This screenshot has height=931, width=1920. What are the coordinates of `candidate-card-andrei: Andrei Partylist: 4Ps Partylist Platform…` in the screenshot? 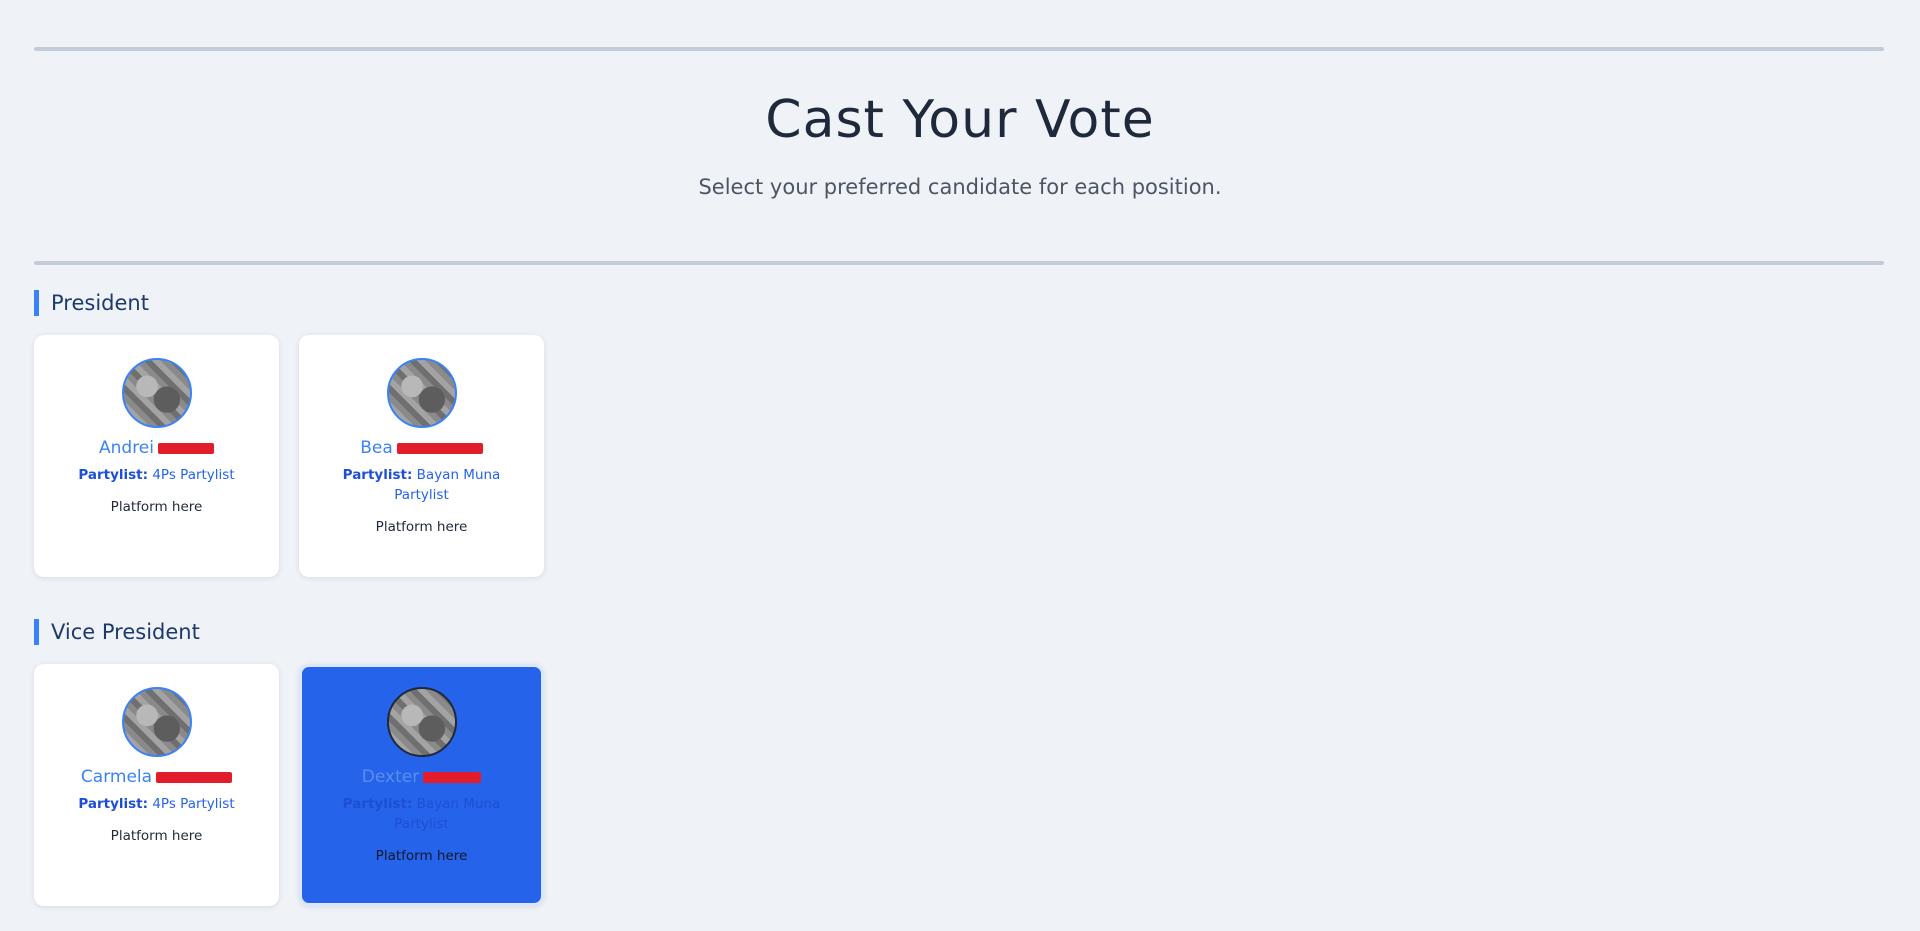 It's located at (156, 456).